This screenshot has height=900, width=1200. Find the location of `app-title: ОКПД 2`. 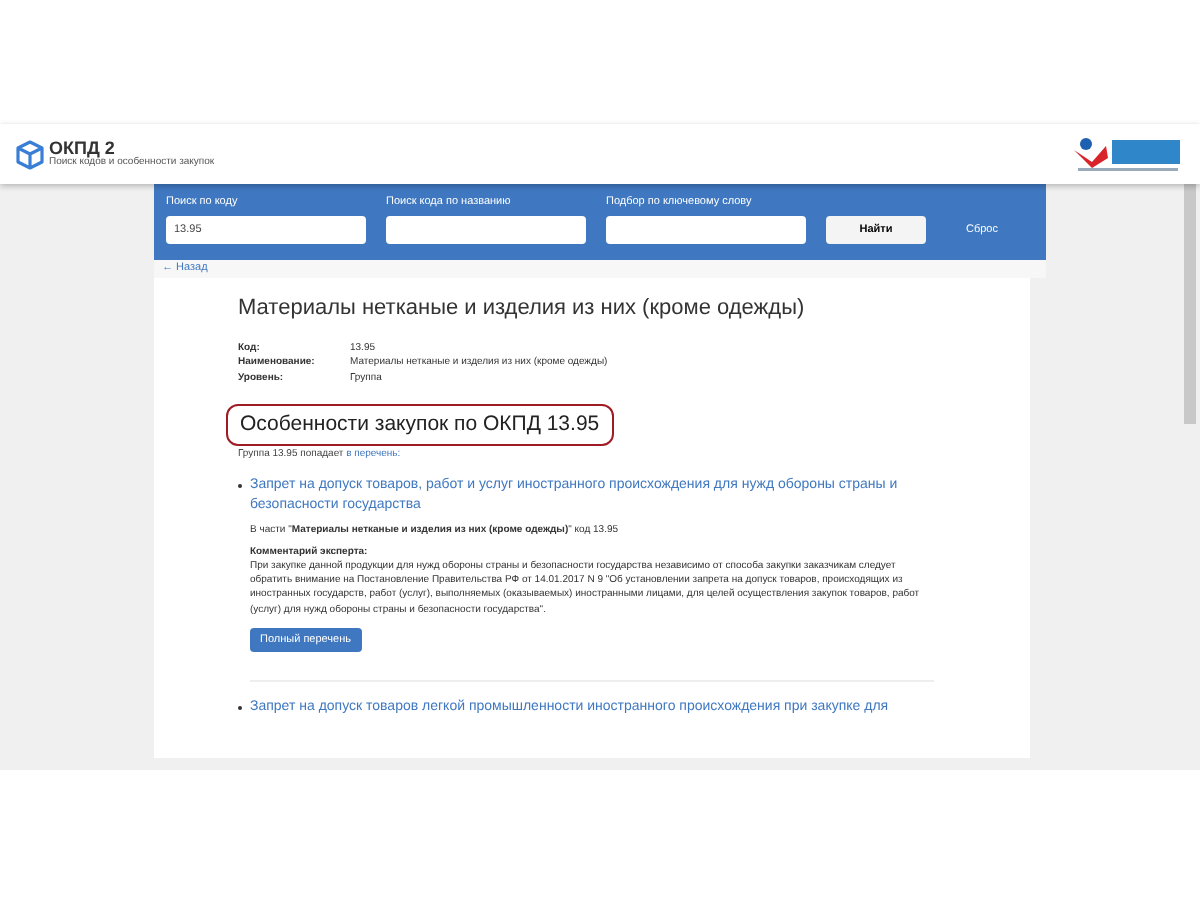

app-title: ОКПД 2 is located at coordinates (83, 149).